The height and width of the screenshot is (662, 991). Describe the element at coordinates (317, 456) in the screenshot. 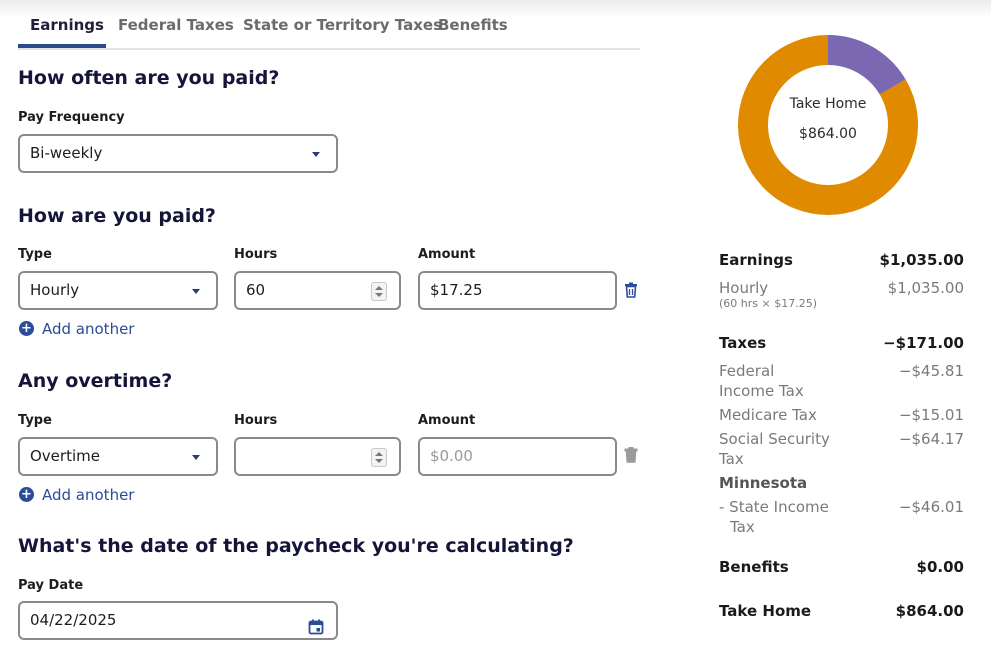

I see `overtime-hours-input` at that location.